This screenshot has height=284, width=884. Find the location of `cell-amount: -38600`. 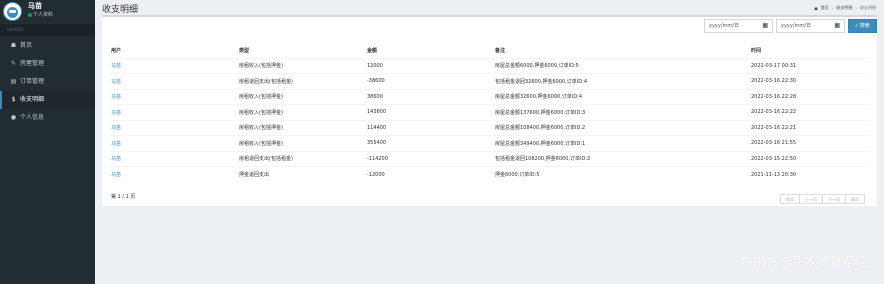

cell-amount: -38600 is located at coordinates (429, 81).